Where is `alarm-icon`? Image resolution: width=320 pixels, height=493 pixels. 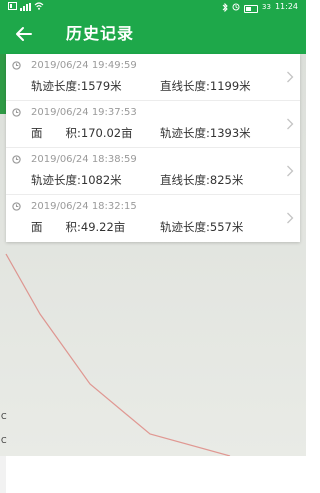 alarm-icon is located at coordinates (236, 7).